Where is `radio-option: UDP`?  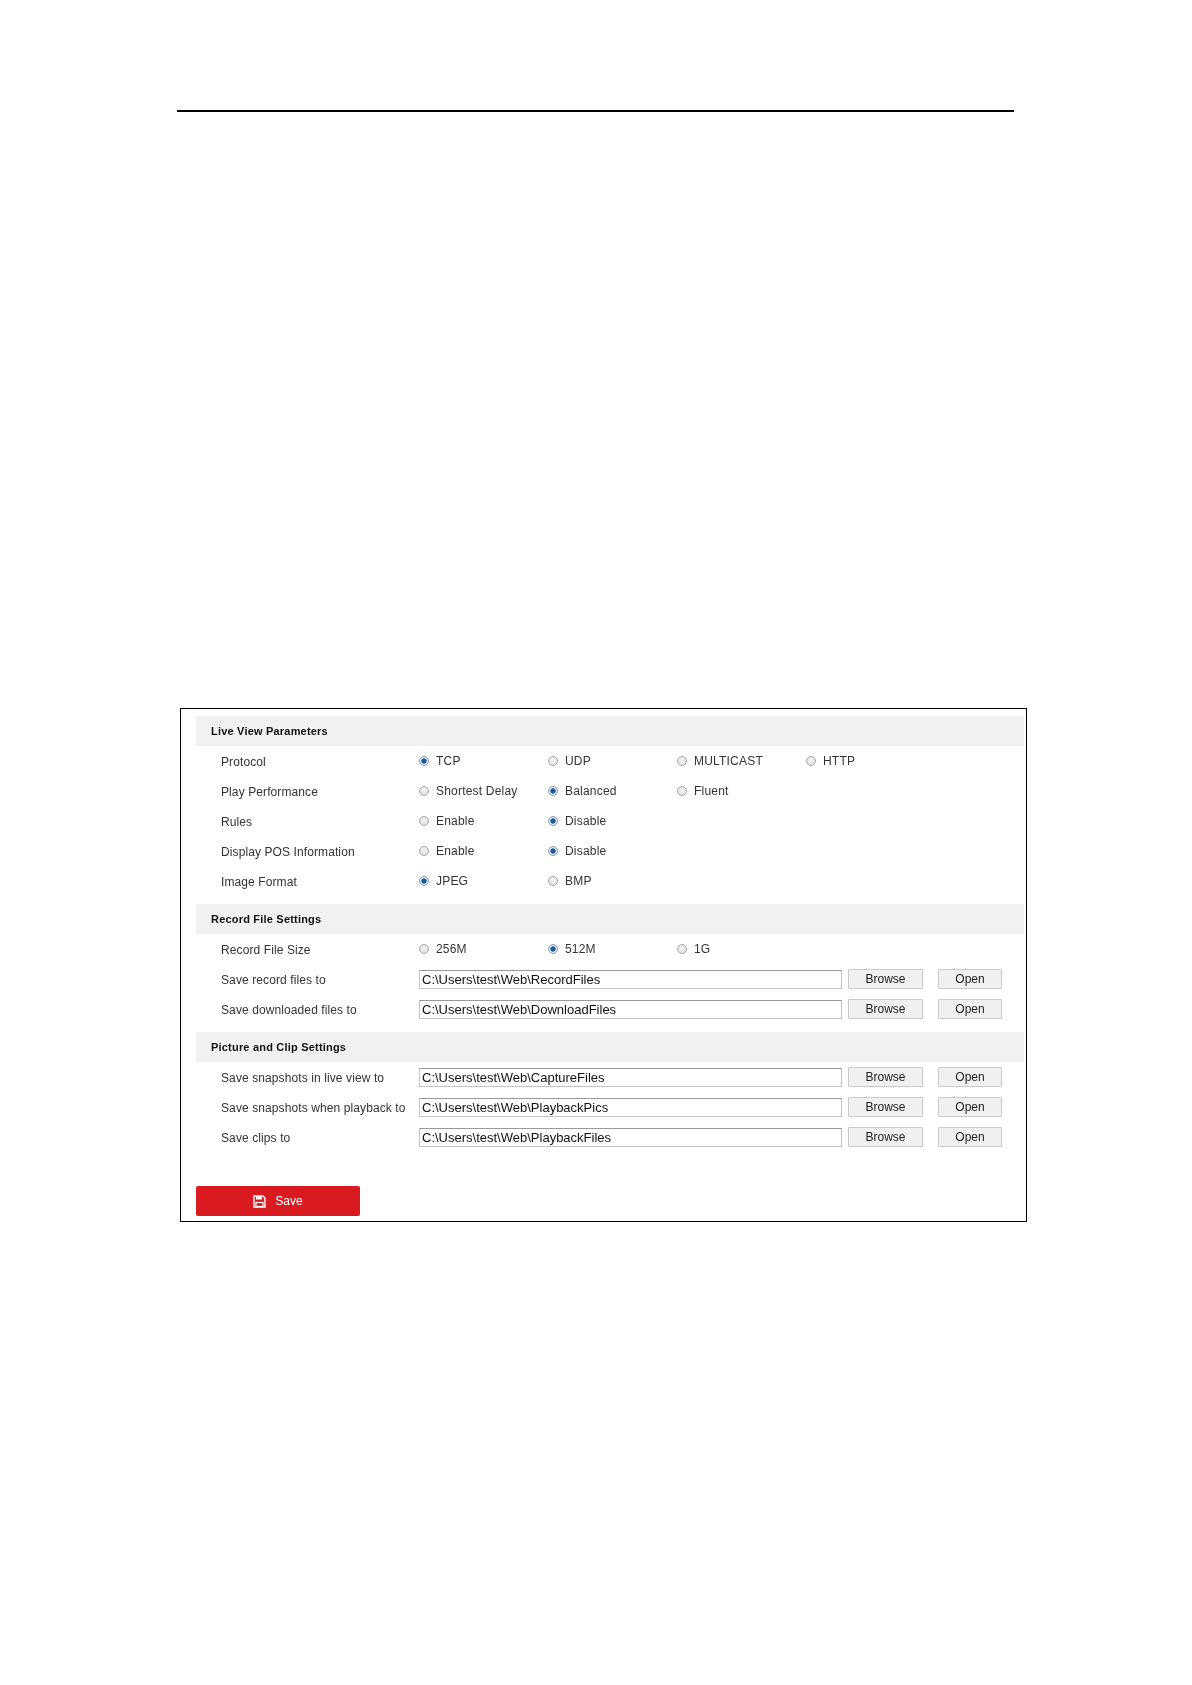
radio-option: UDP is located at coordinates (569, 761).